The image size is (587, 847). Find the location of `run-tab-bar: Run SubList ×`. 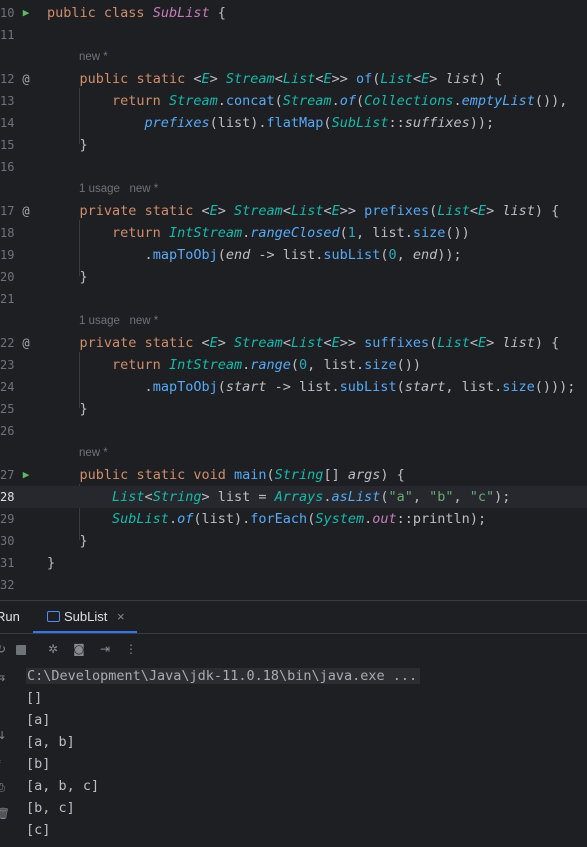

run-tab-bar: Run SubList × is located at coordinates (293, 617).